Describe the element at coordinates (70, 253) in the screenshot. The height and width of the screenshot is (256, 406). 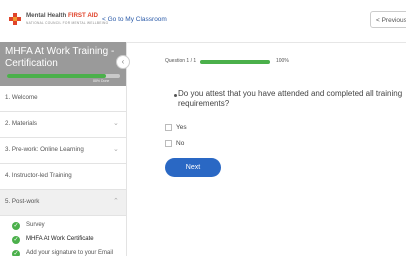
I see `subitem-label: Add your signature to your Email` at that location.